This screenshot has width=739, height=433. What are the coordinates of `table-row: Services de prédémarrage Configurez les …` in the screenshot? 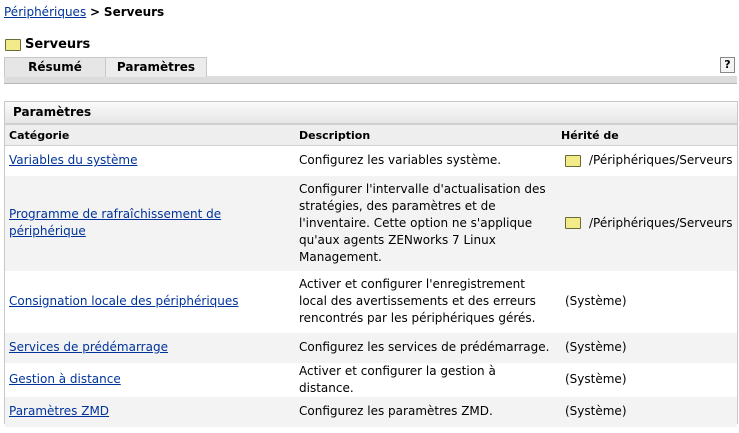 It's located at (371, 347).